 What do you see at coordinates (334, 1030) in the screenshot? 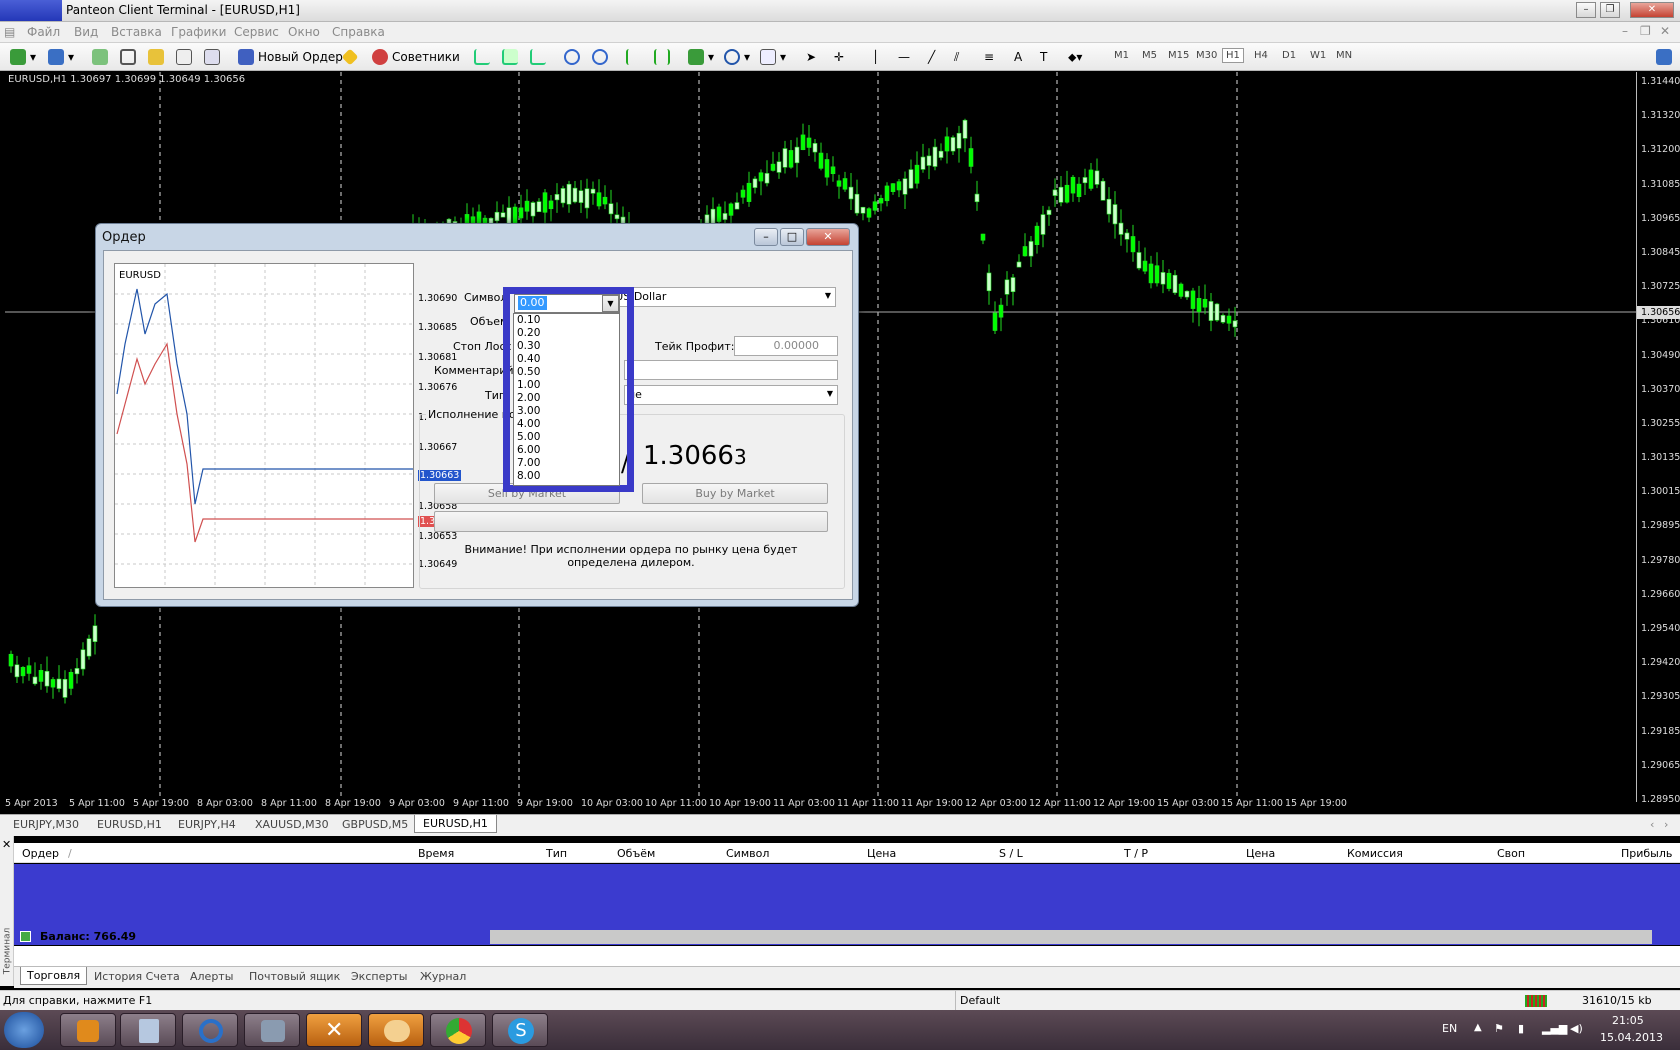
I see `tool-app: ✕` at bounding box center [334, 1030].